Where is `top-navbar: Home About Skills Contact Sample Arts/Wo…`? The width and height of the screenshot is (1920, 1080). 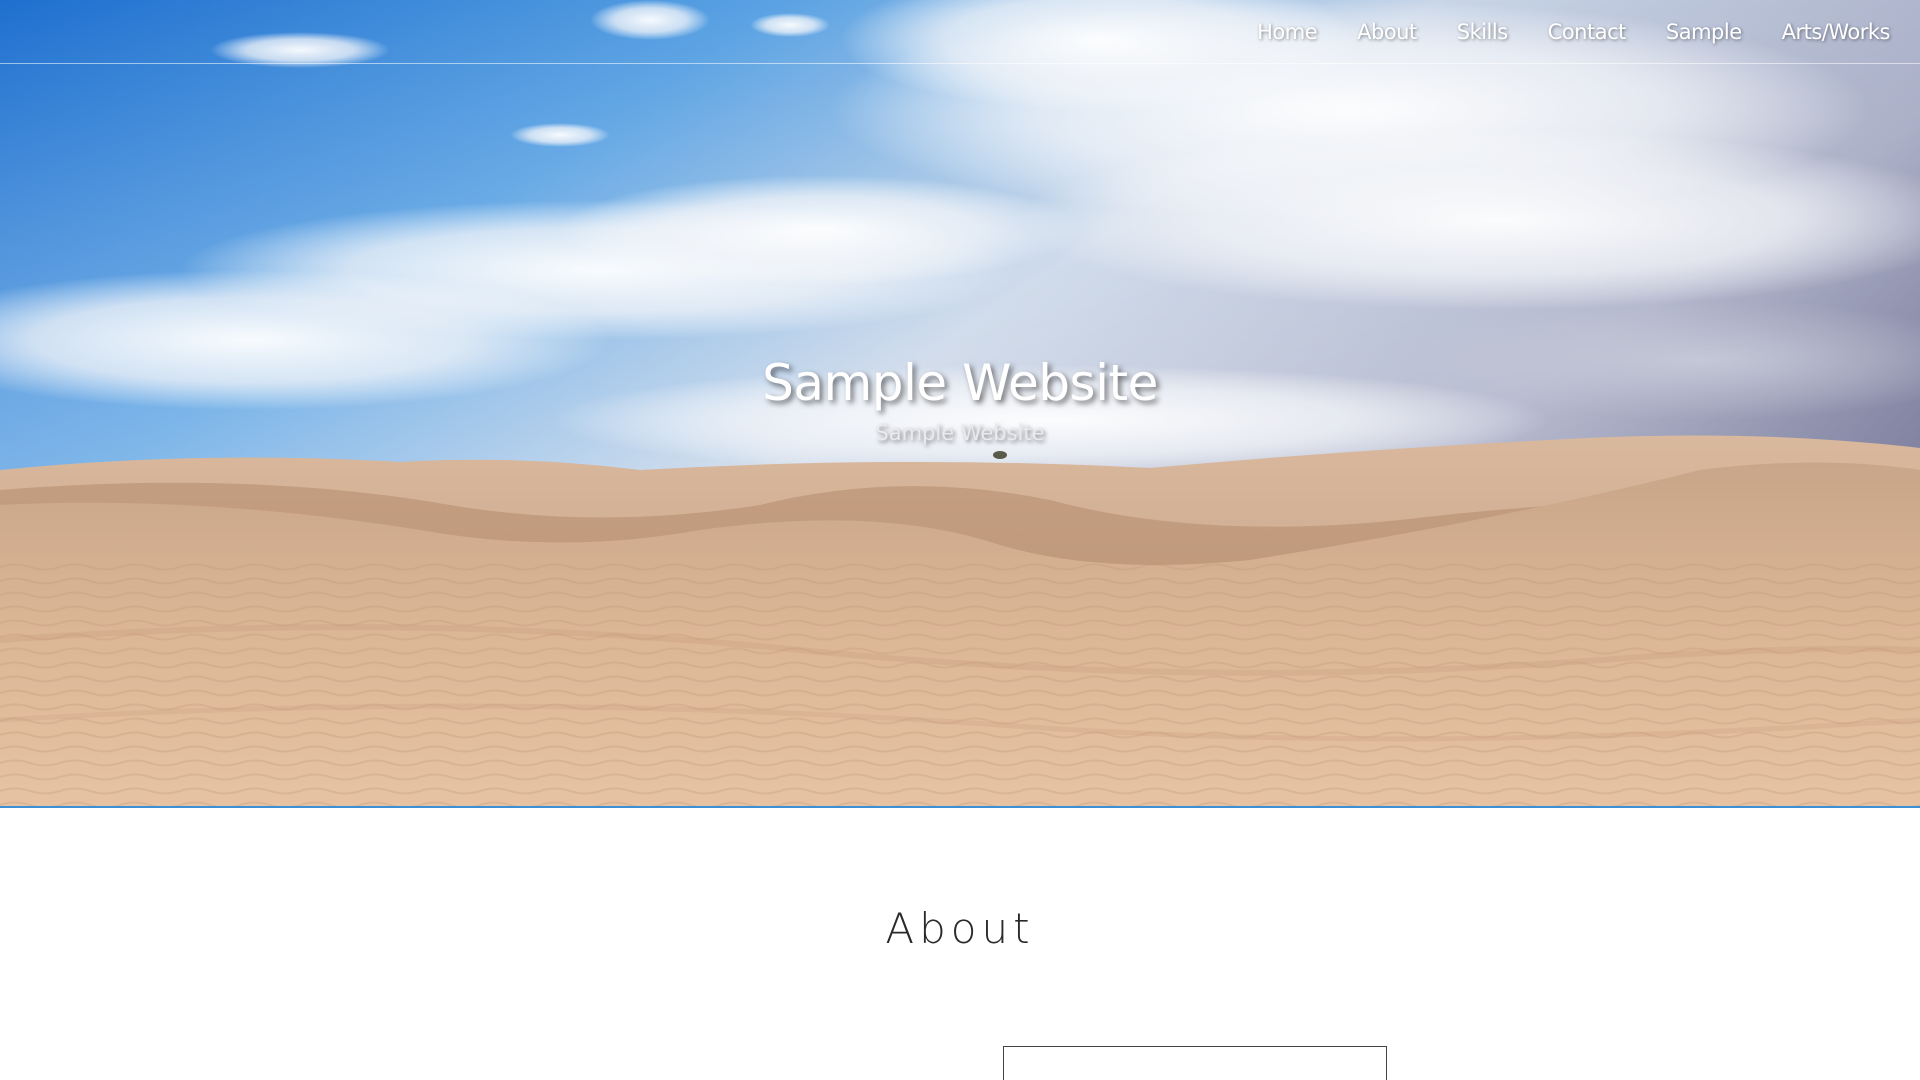
top-navbar: Home About Skills Contact Sample Arts/Wo… is located at coordinates (960, 32).